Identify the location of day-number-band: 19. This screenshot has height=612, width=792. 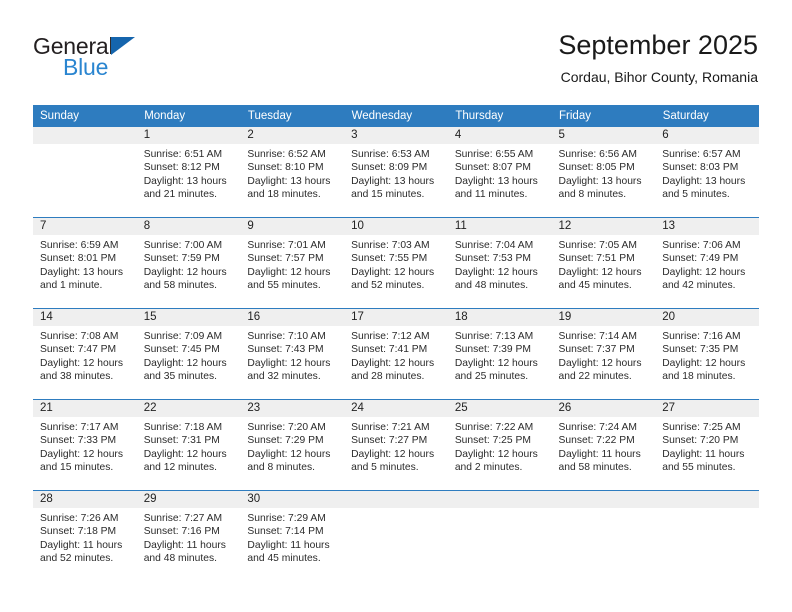
(603, 317).